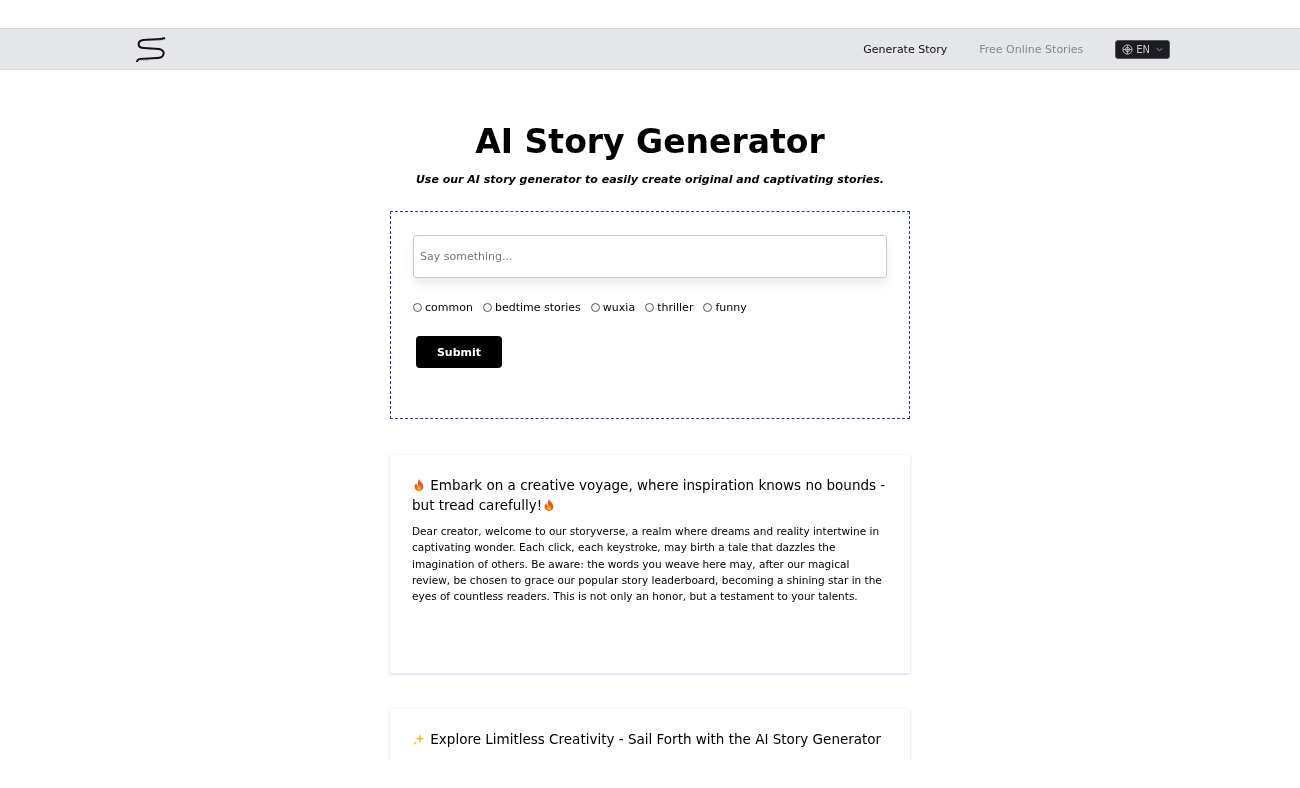 The width and height of the screenshot is (1300, 788). Describe the element at coordinates (1159, 49) in the screenshot. I see `chevron-down-icon` at that location.